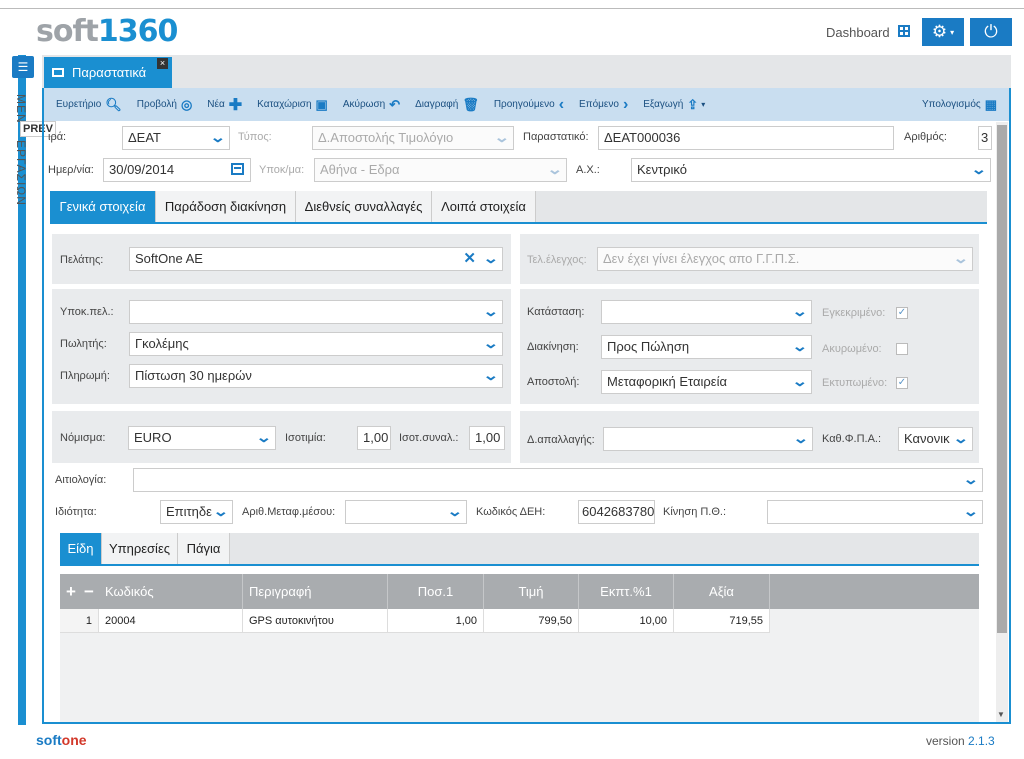 The height and width of the screenshot is (759, 1024). Describe the element at coordinates (395, 104) in the screenshot. I see `undo-icon: ↶` at that location.